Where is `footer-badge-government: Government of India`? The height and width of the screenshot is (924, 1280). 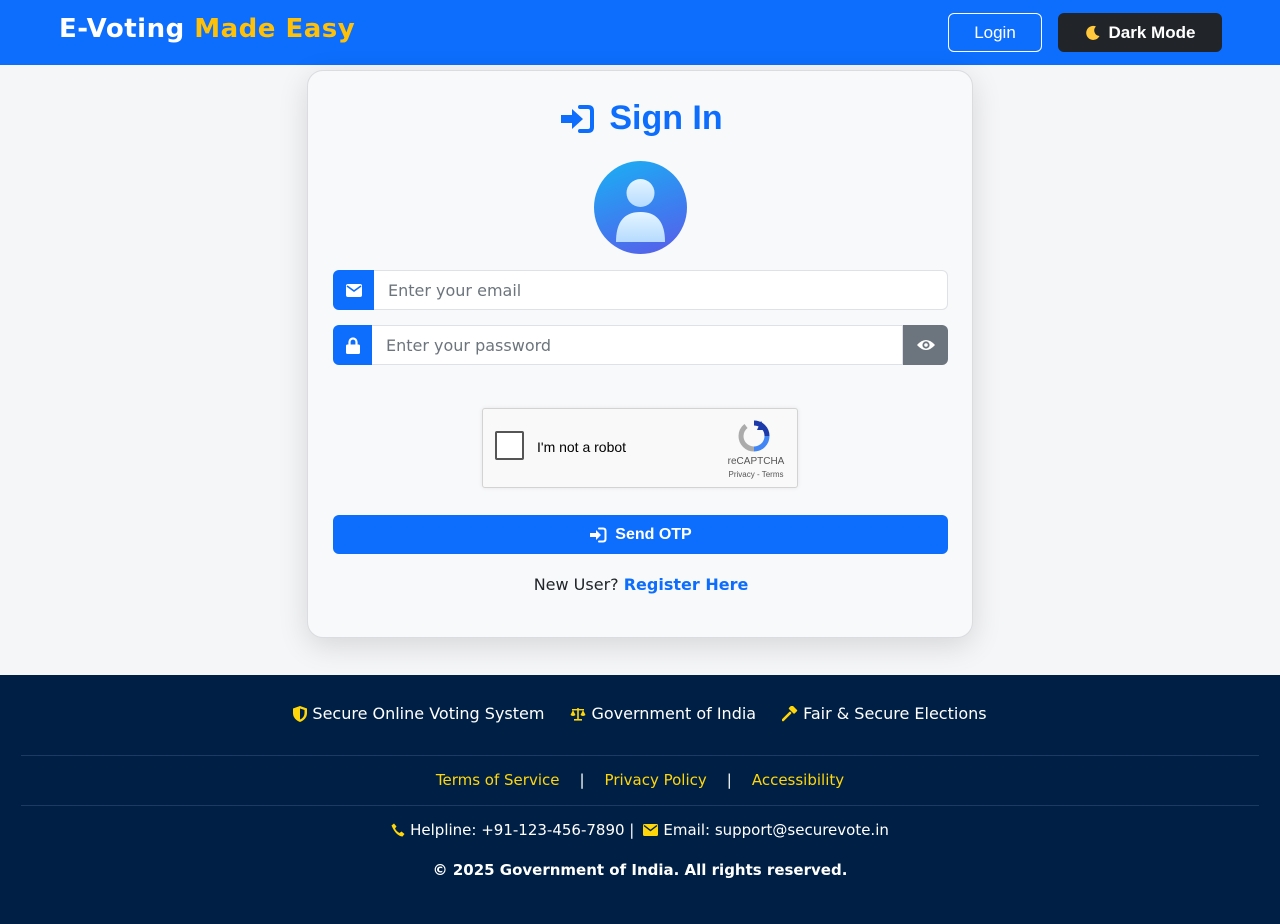 footer-badge-government: Government of India is located at coordinates (663, 713).